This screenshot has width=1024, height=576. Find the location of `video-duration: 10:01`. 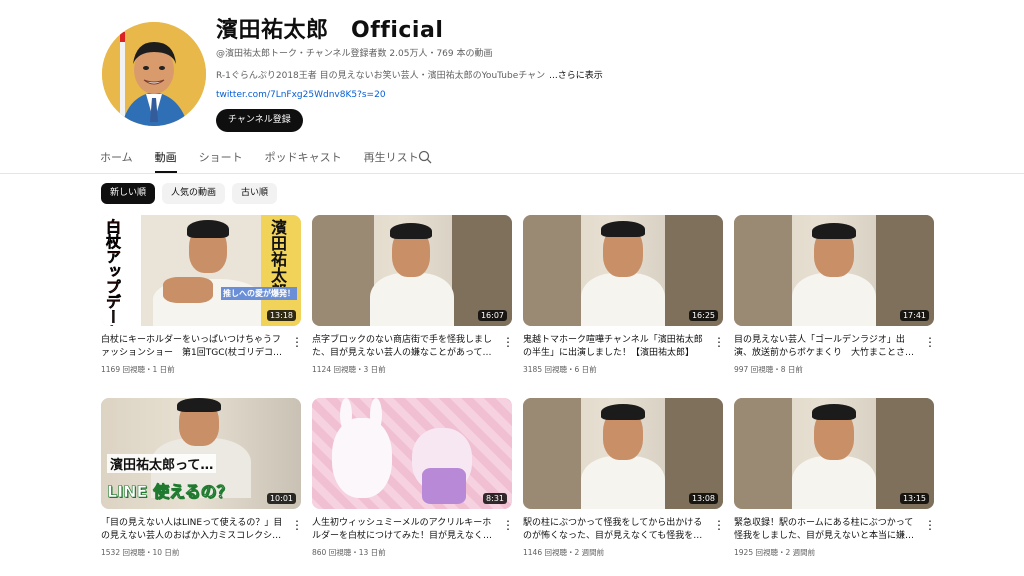

video-duration: 10:01 is located at coordinates (281, 498).